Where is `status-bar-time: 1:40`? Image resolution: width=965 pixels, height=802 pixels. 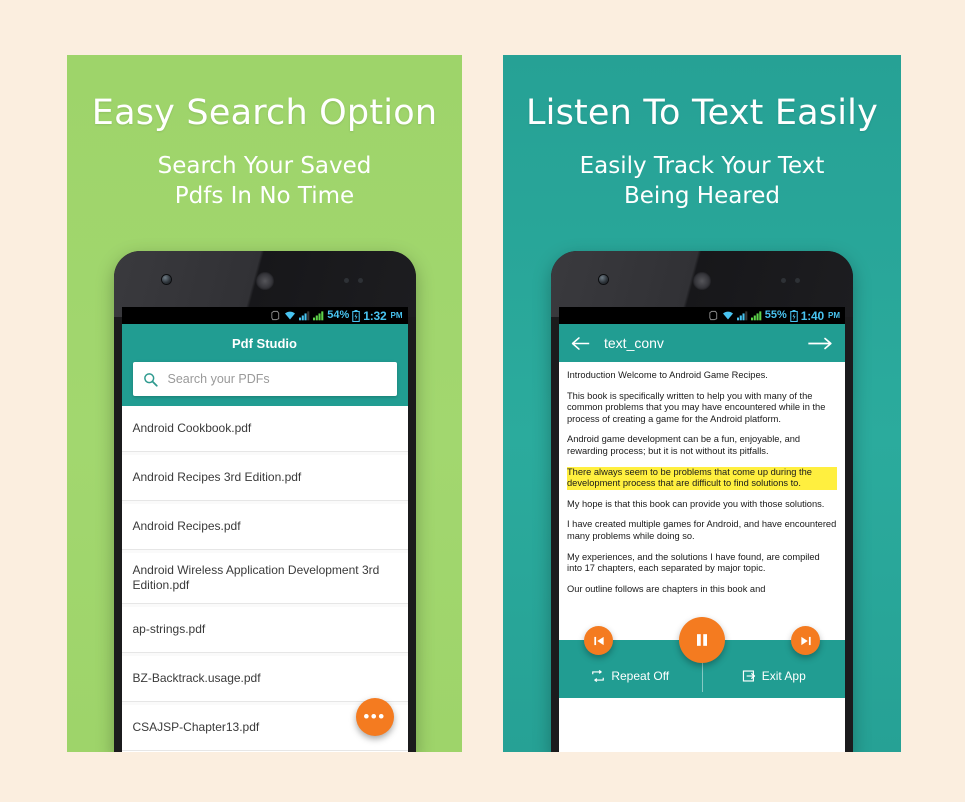
status-bar-time: 1:40 is located at coordinates (812, 315).